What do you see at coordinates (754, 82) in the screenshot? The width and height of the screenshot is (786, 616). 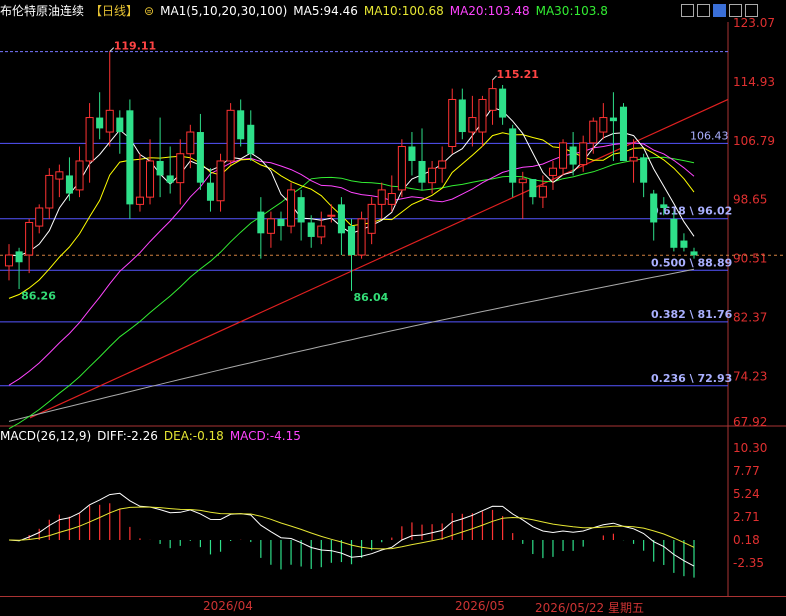 I see `y-tick-label: 114.93` at bounding box center [754, 82].